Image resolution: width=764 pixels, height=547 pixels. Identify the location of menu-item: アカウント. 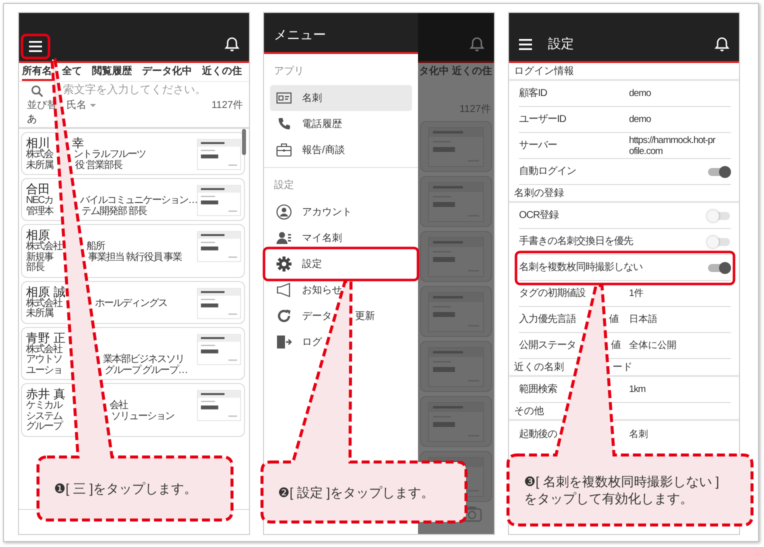
(341, 212).